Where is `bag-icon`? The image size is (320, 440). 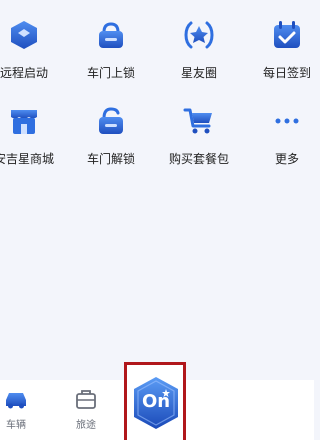 bag-icon is located at coordinates (86, 399).